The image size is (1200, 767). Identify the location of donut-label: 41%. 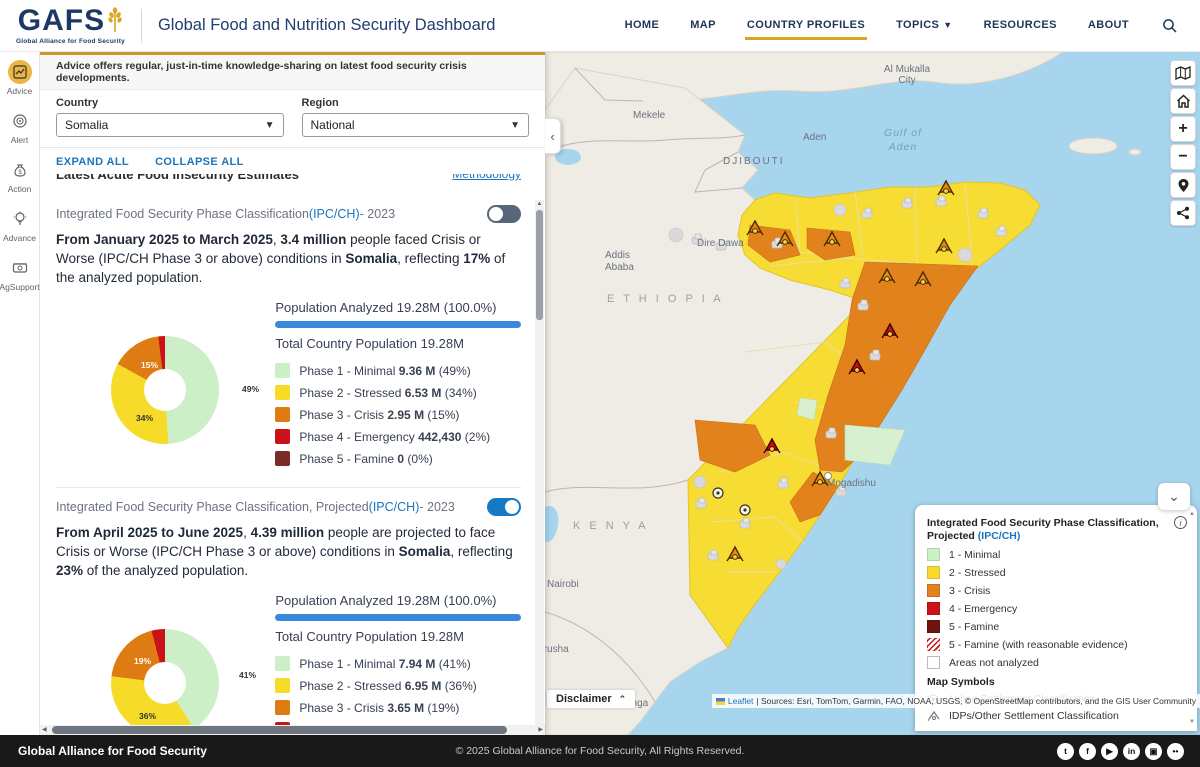
(248, 675).